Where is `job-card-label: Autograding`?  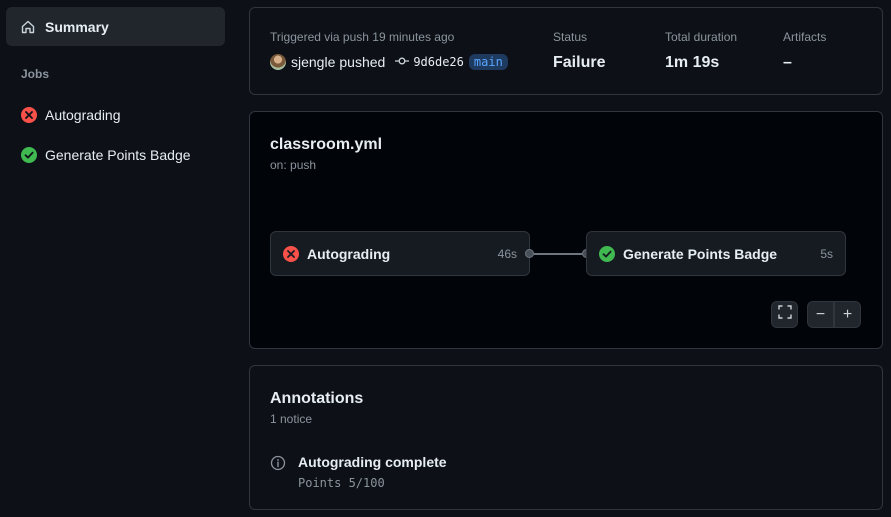
job-card-label: Autograding is located at coordinates (349, 253).